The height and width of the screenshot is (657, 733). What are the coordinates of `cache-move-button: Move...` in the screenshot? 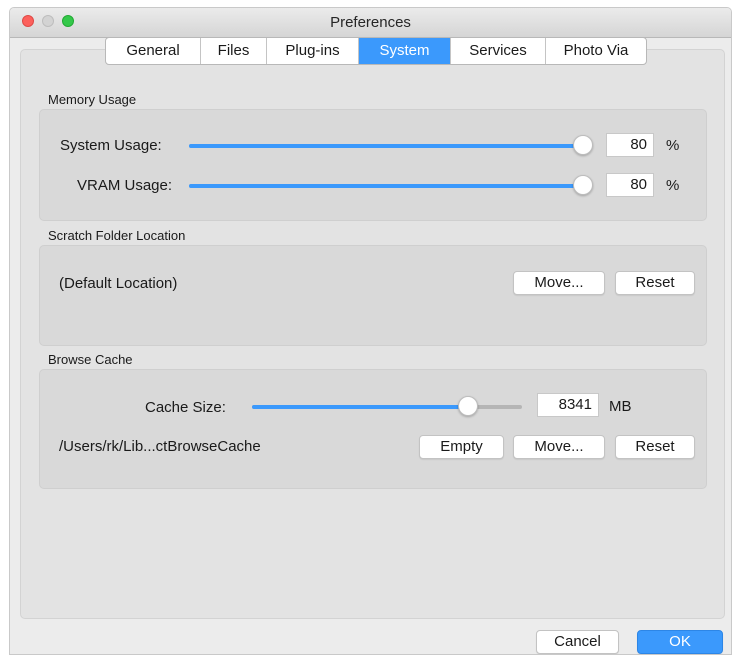 It's located at (559, 447).